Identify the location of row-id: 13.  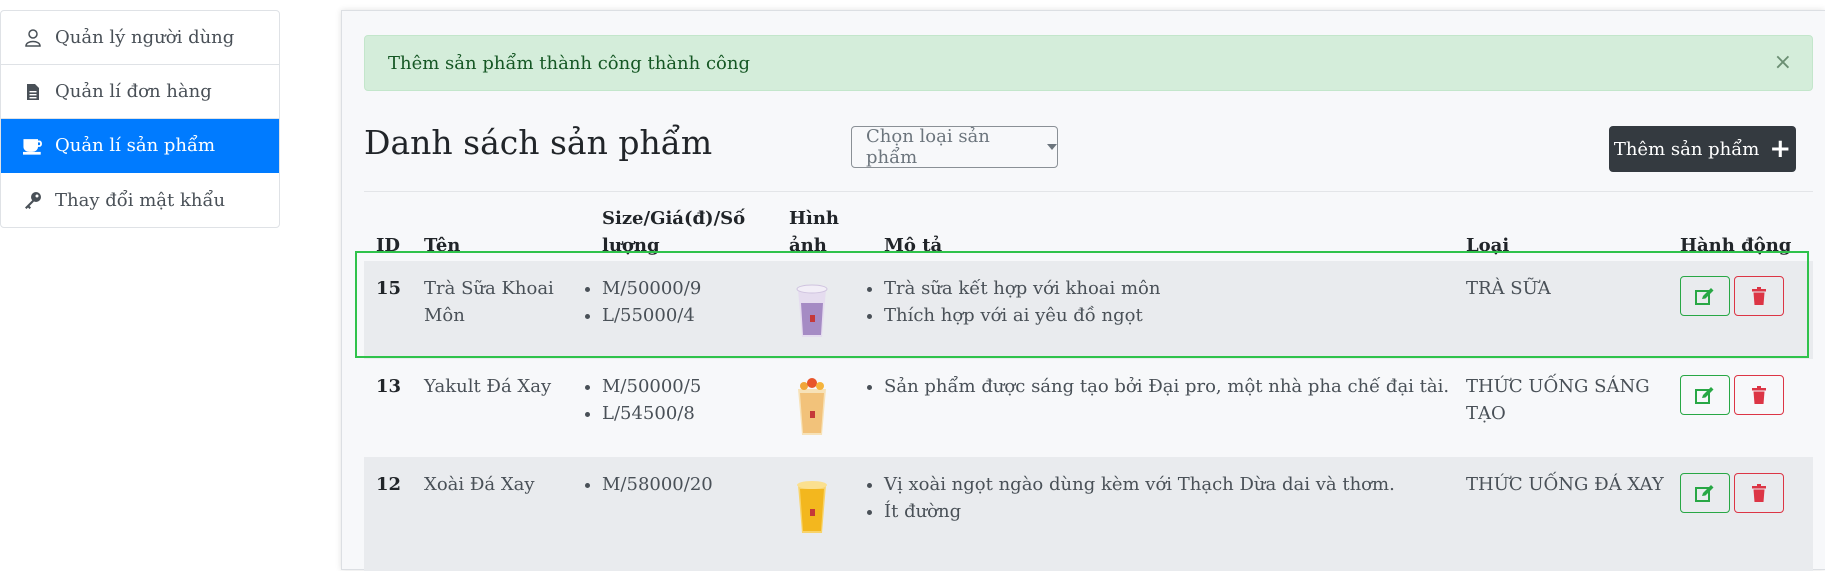
(389, 386).